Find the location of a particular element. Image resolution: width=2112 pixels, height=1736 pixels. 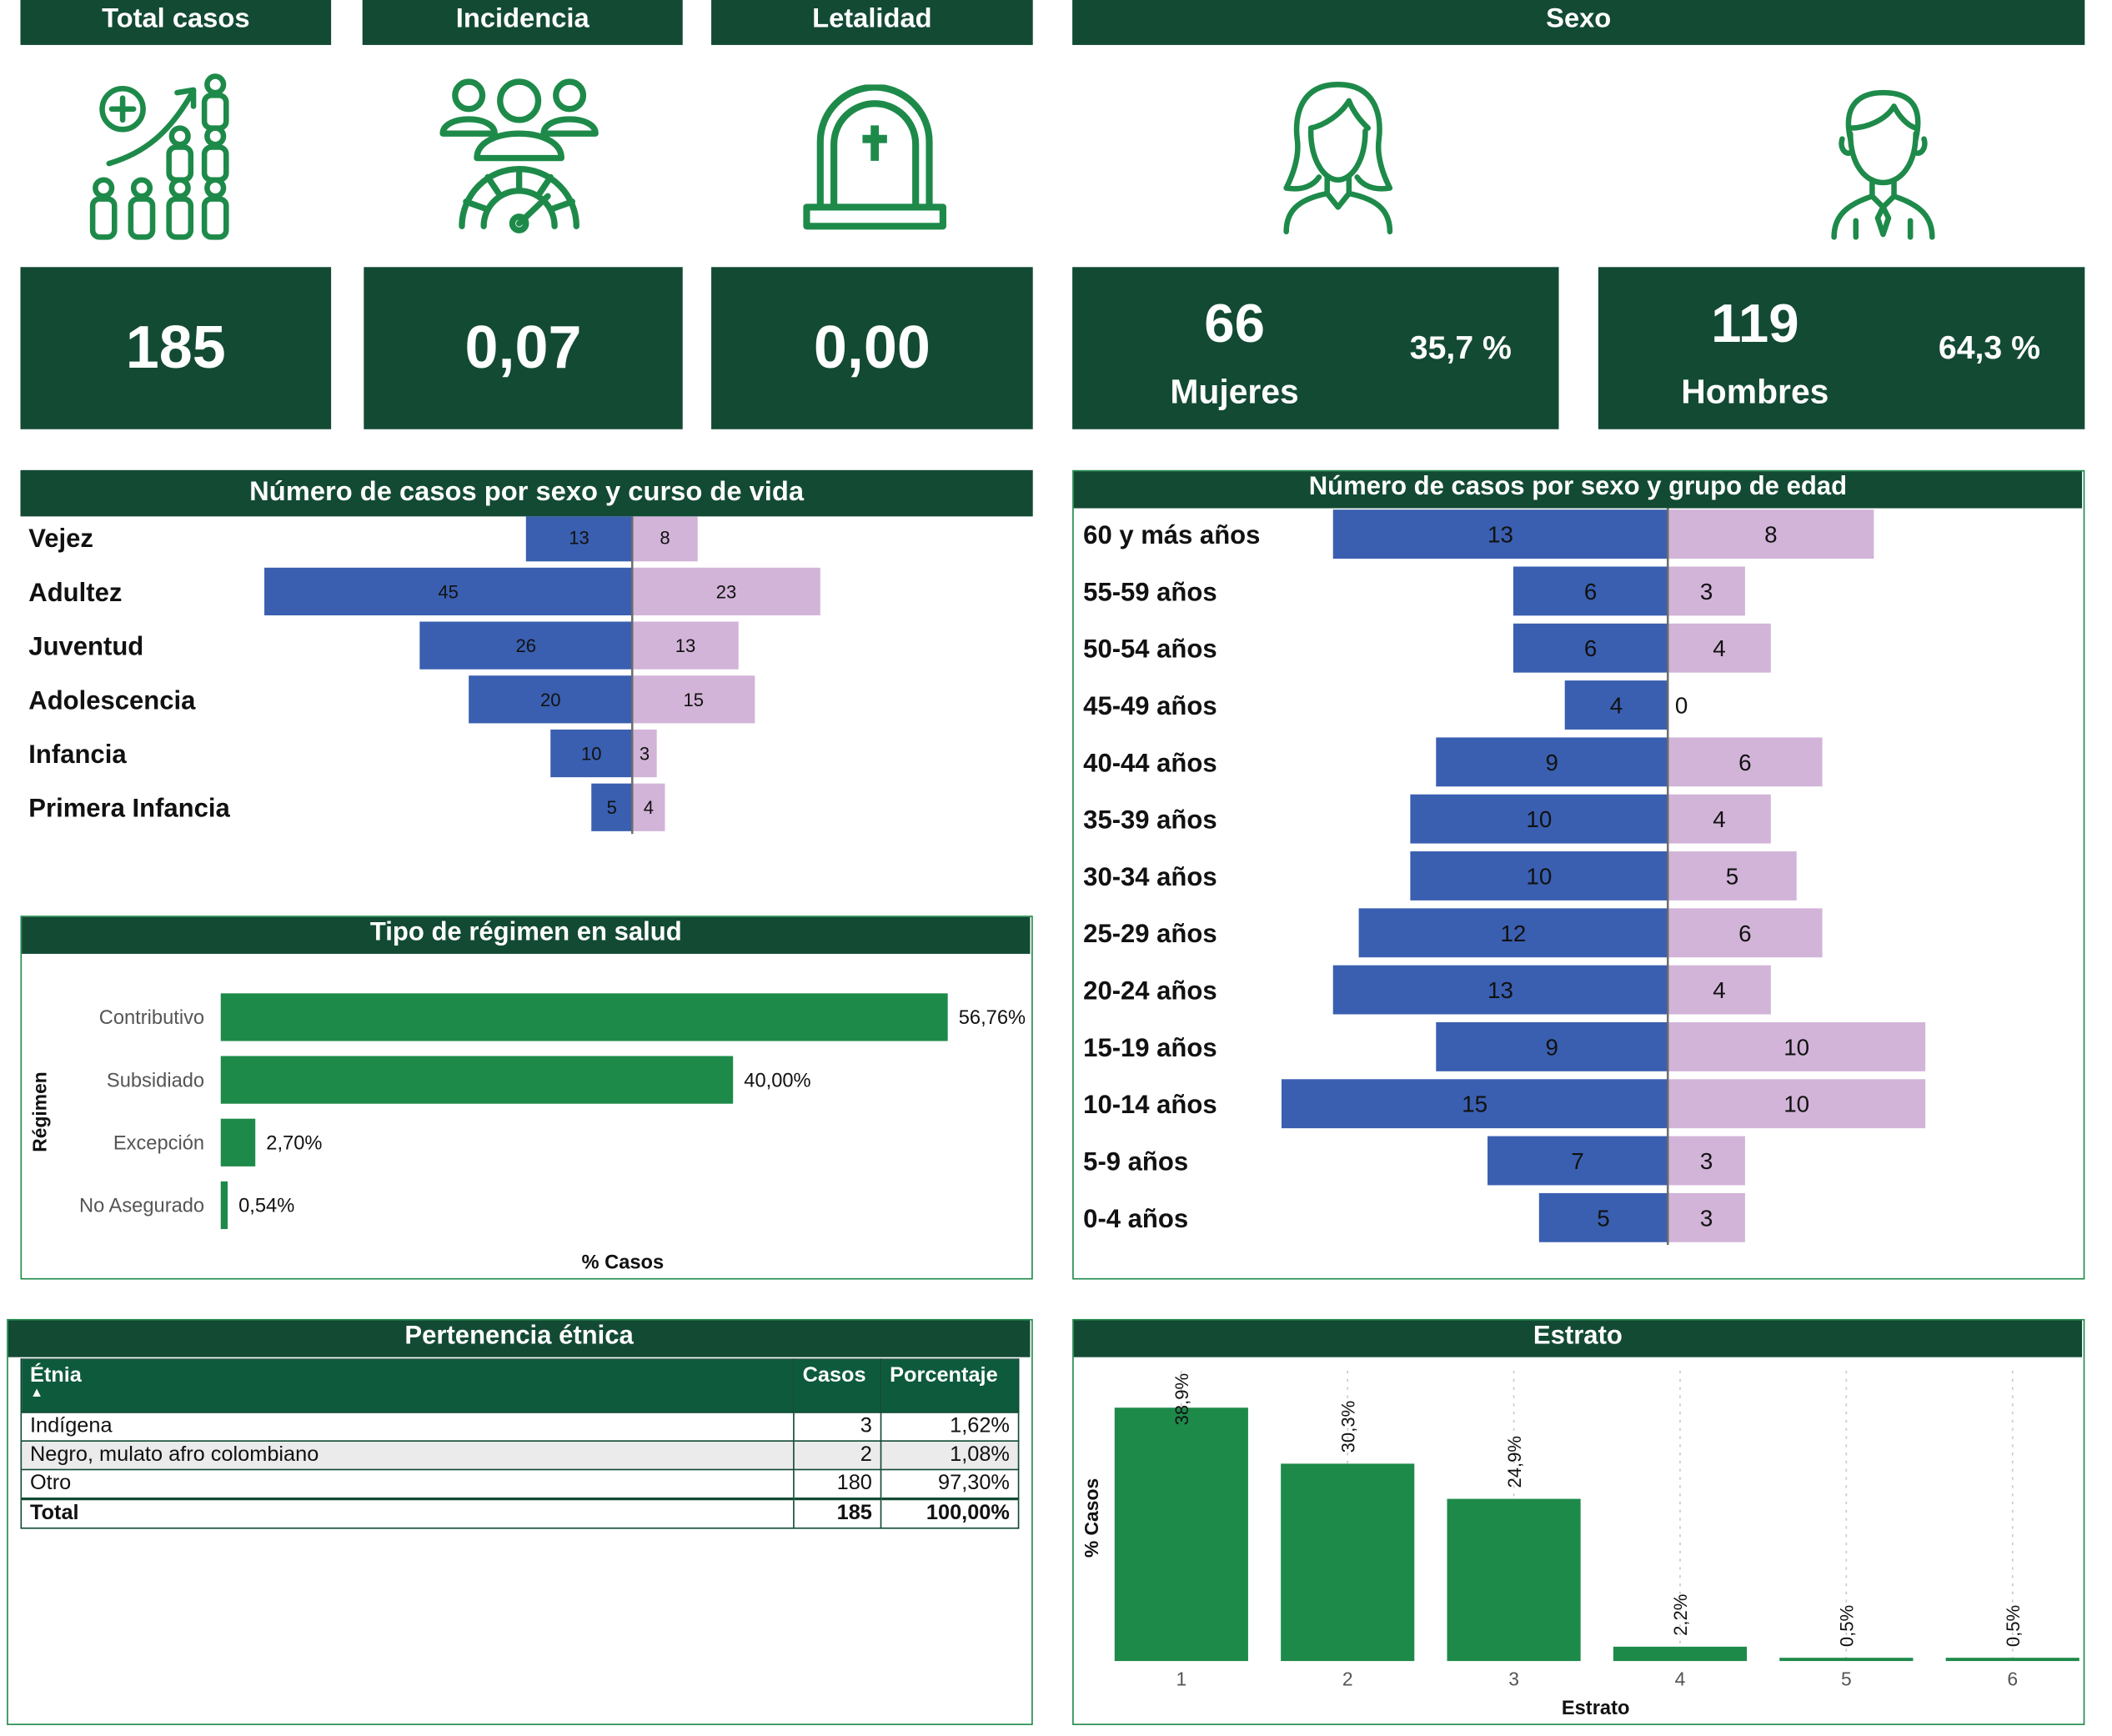

bar-female-value: 10 is located at coordinates (1796, 1047).